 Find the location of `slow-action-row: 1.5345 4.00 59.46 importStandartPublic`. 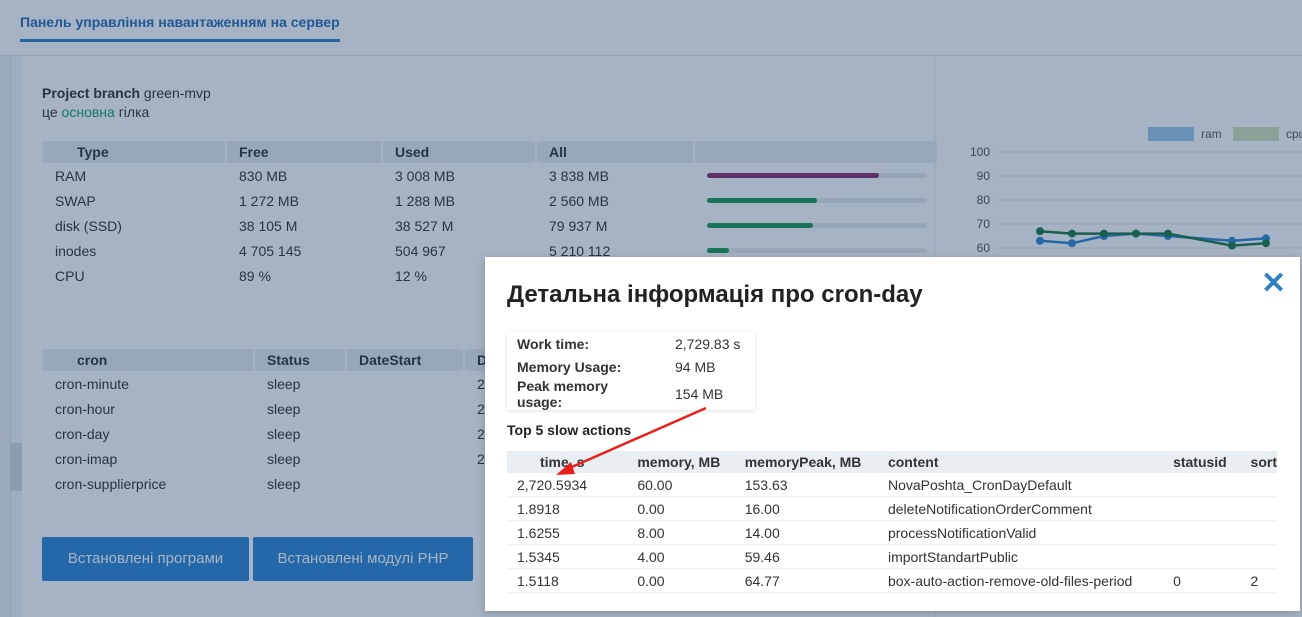

slow-action-row: 1.5345 4.00 59.46 importStandartPublic is located at coordinates (892, 556).